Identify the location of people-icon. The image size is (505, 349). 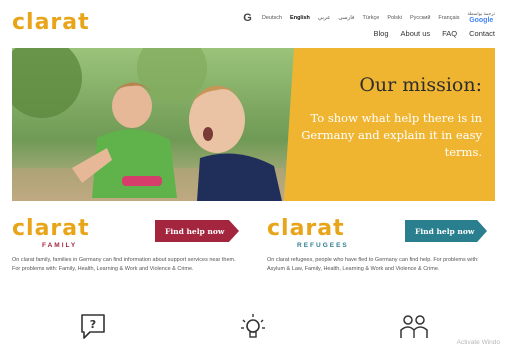
(414, 326).